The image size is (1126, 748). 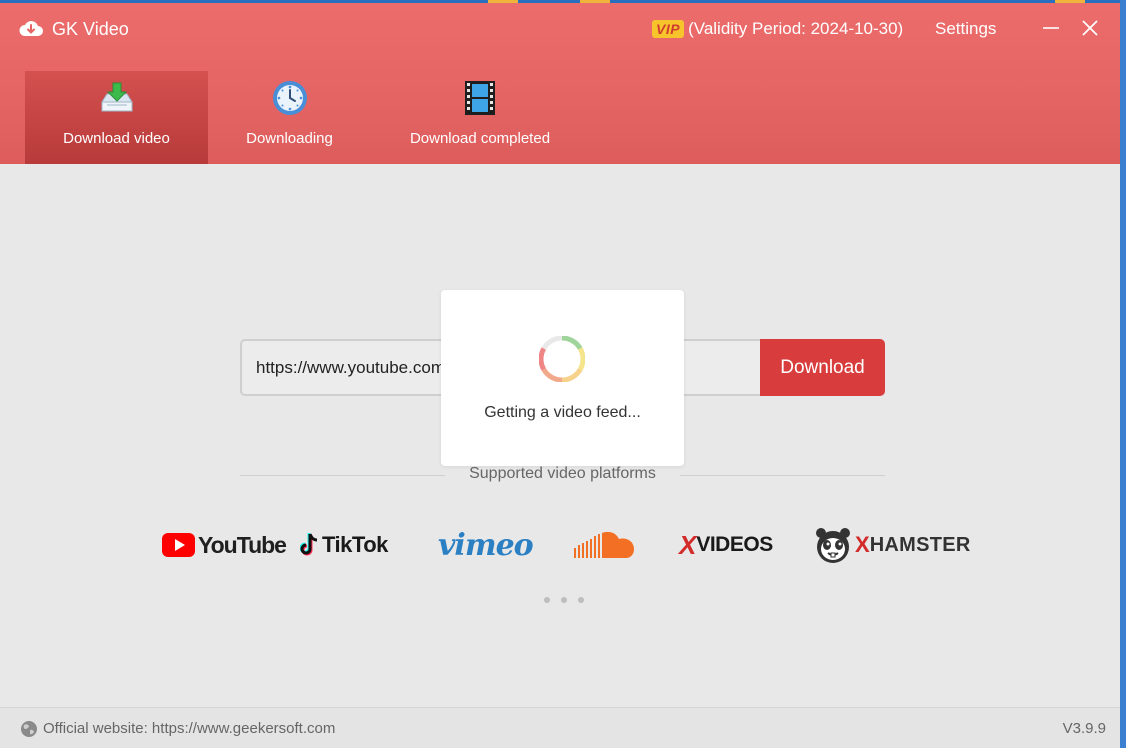 What do you see at coordinates (116, 138) in the screenshot?
I see `tab-label: Download video` at bounding box center [116, 138].